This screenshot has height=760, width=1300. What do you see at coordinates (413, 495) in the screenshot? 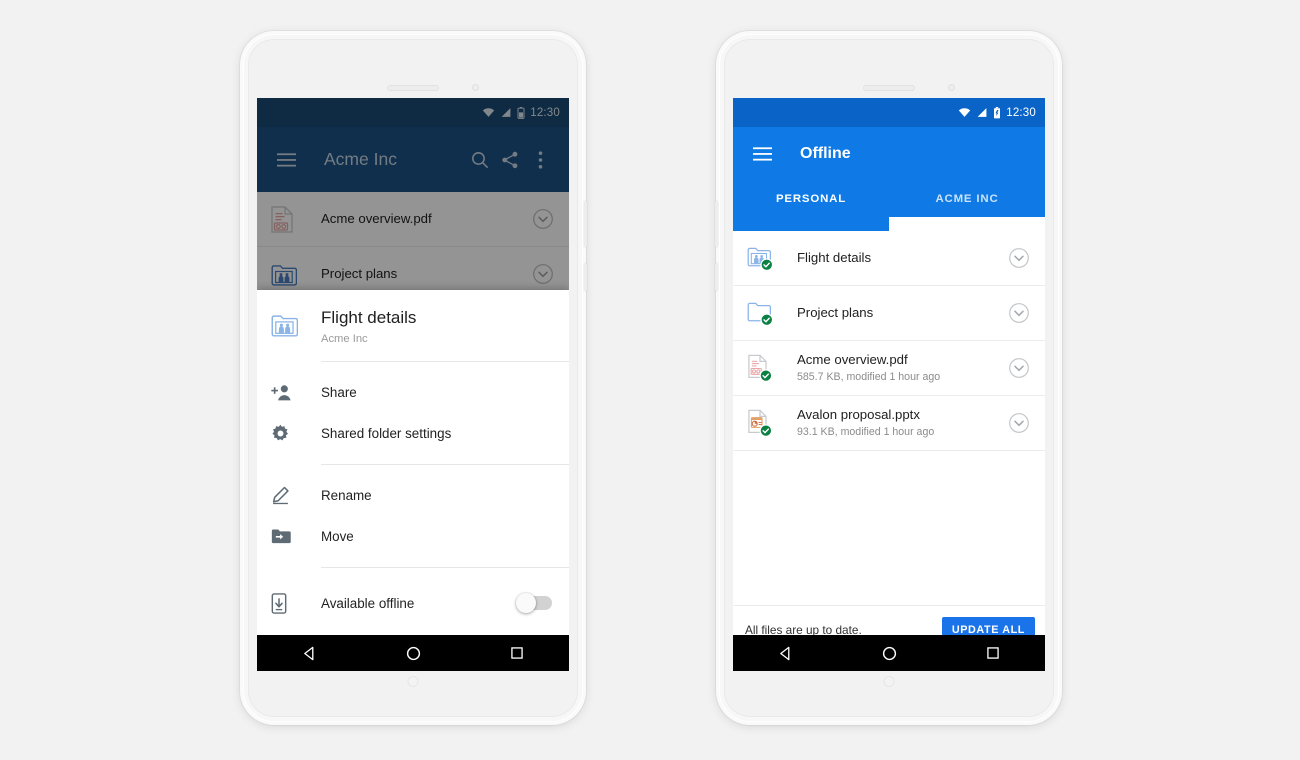
I see `menu-item-rename: Rename` at bounding box center [413, 495].